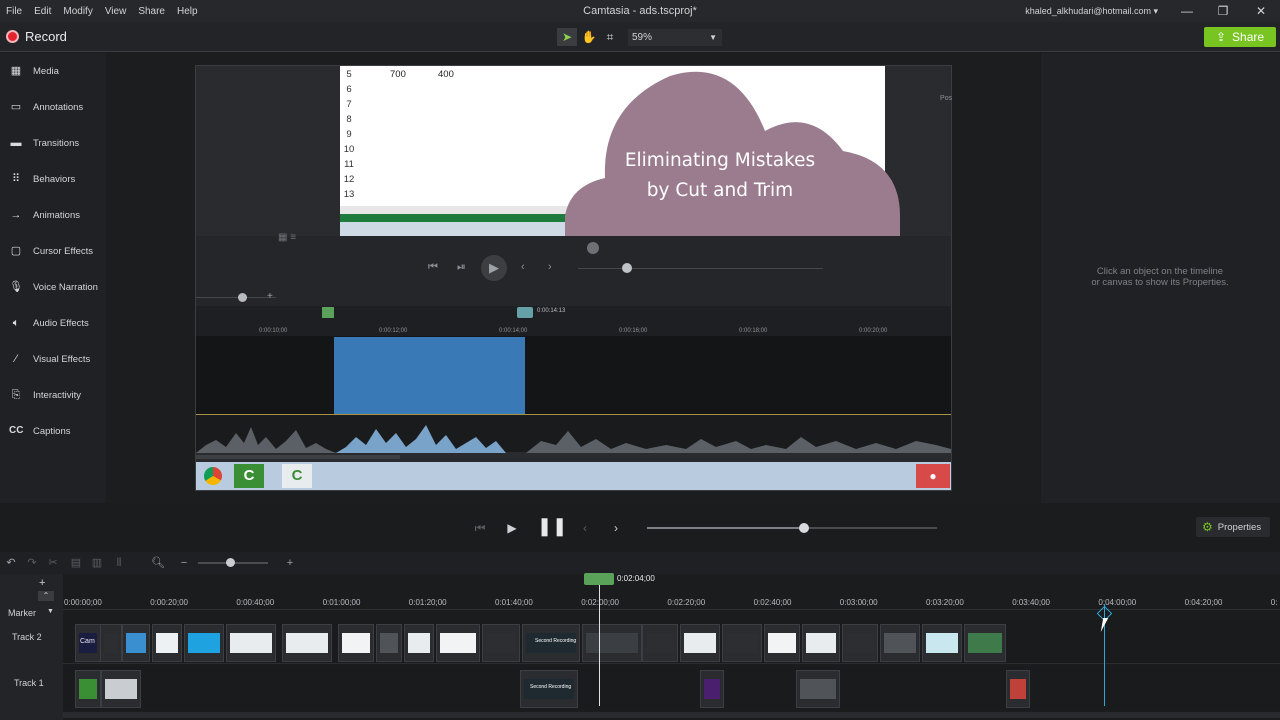 The height and width of the screenshot is (720, 1280). Describe the element at coordinates (42, 583) in the screenshot. I see `add-track-icon: +` at that location.